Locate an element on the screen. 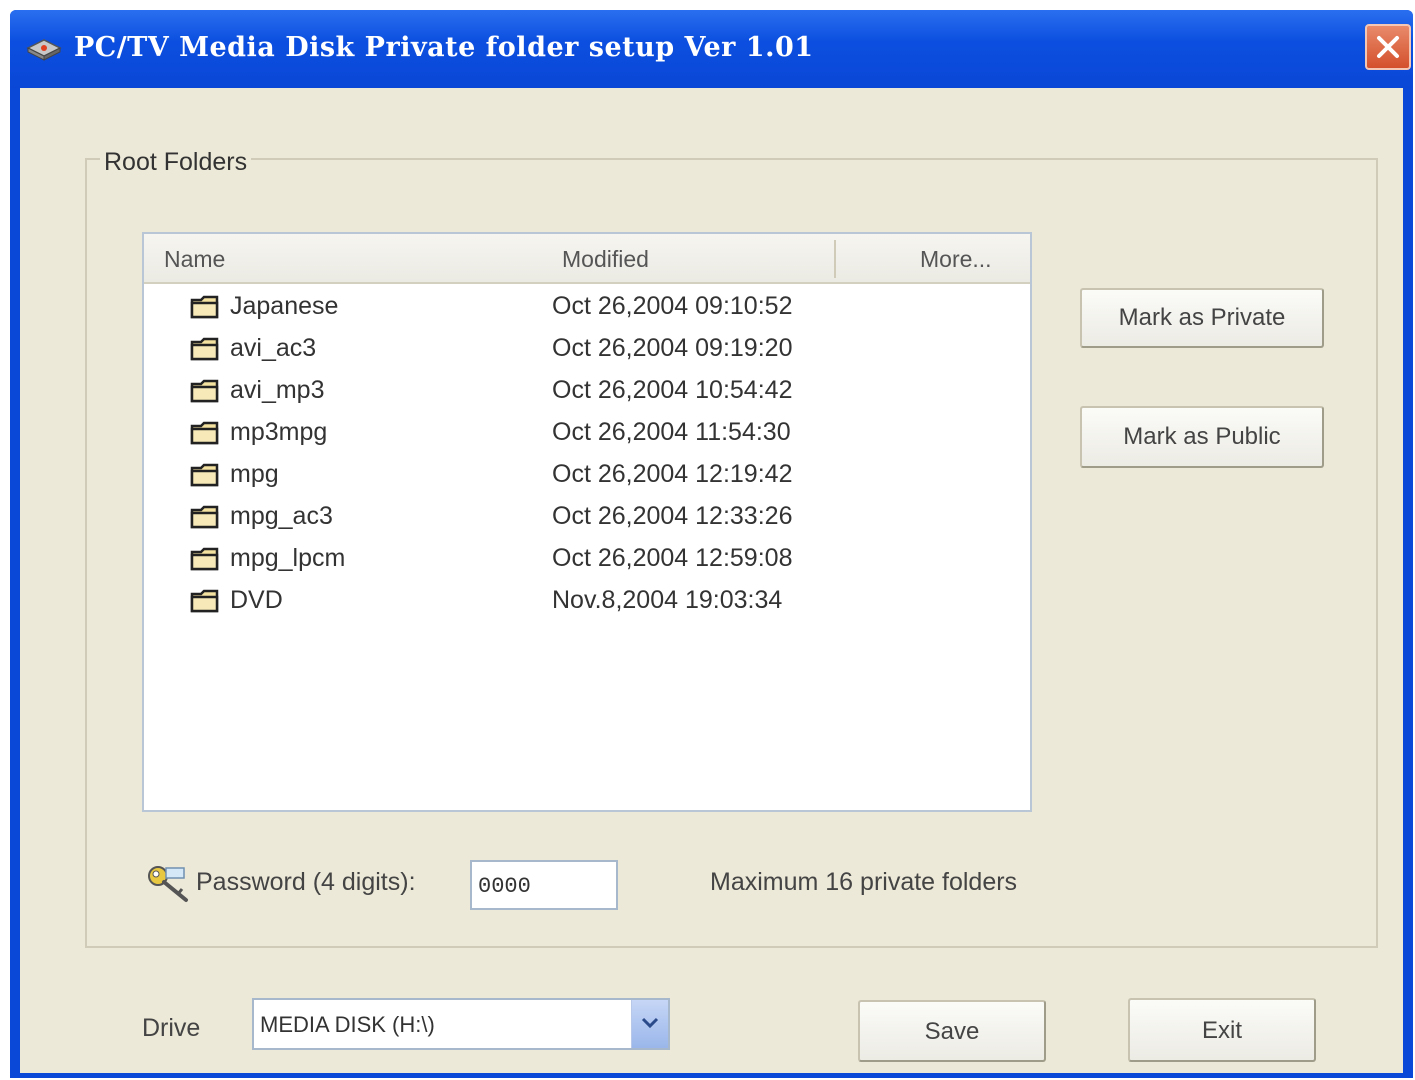 The image size is (1415, 1080). folder-name: mpg_lpcm is located at coordinates (288, 558).